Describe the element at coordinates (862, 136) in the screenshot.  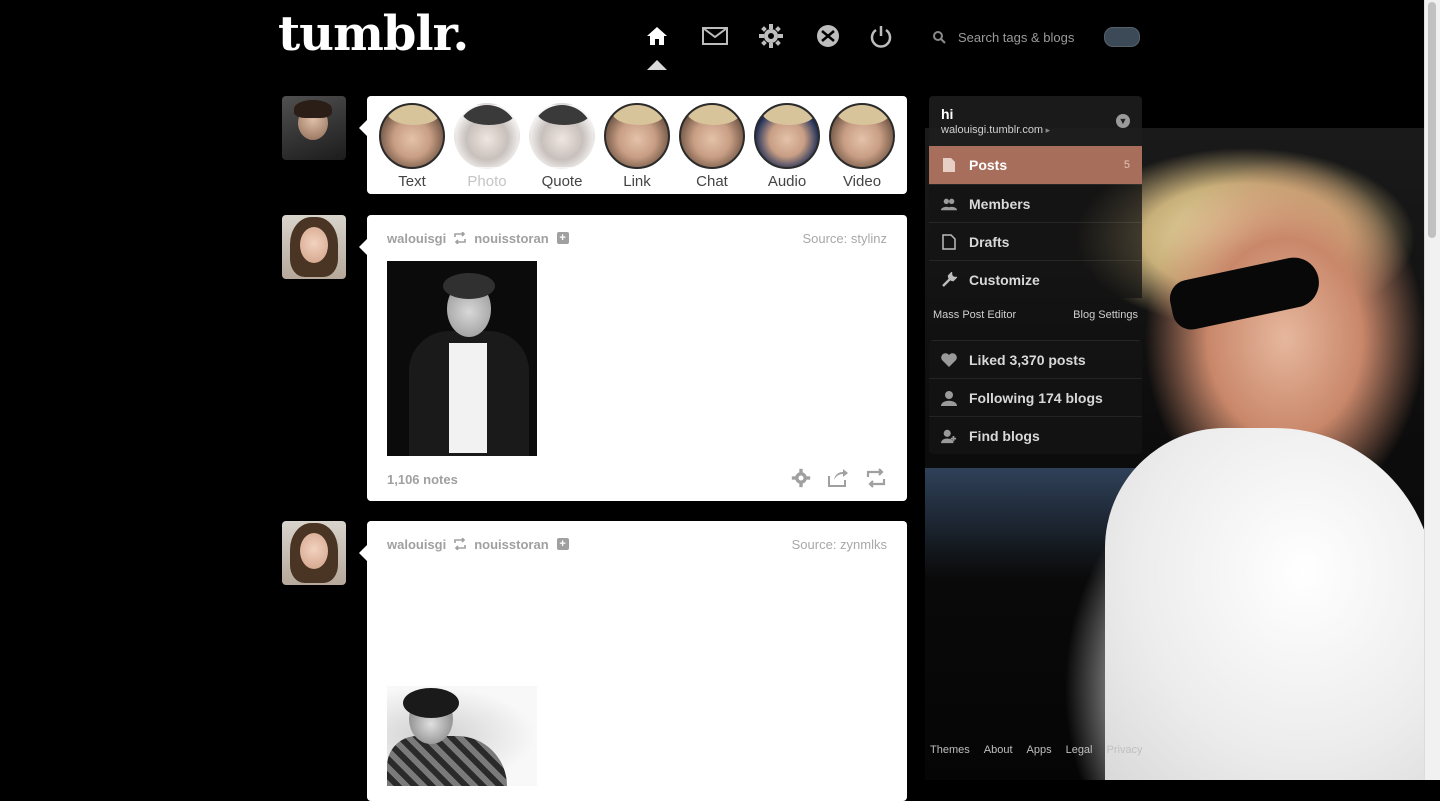
I see `video-type-icon` at that location.